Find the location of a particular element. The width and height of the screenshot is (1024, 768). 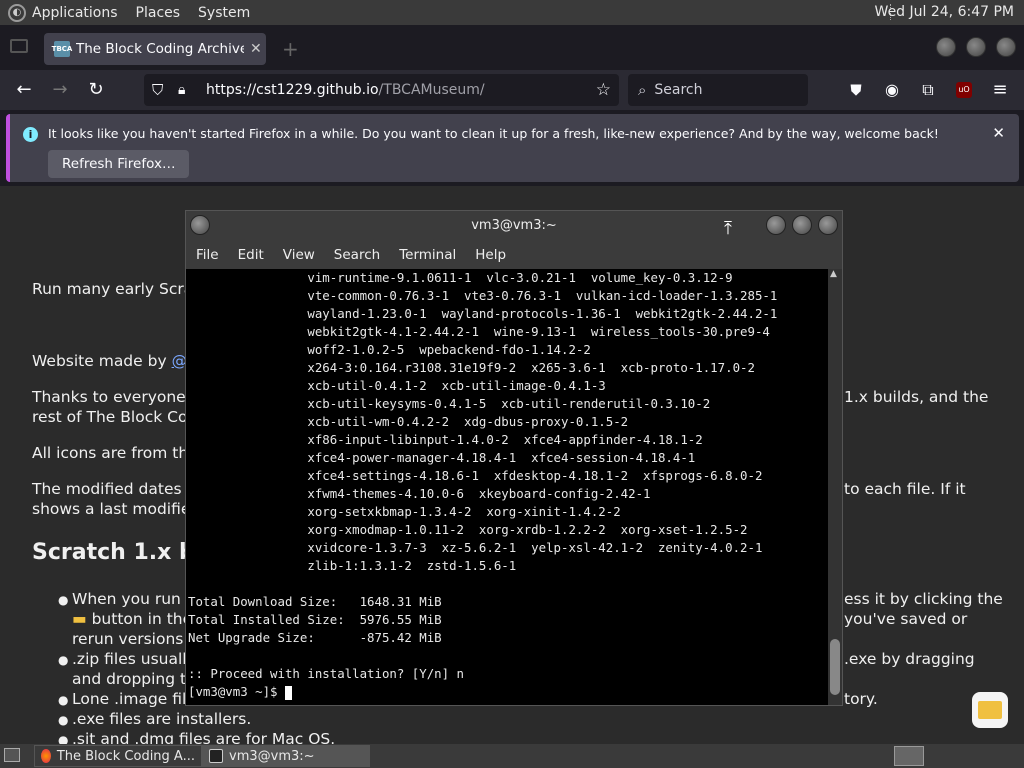

list-item-cont: ▬ button in the is located at coordinates (132, 619).